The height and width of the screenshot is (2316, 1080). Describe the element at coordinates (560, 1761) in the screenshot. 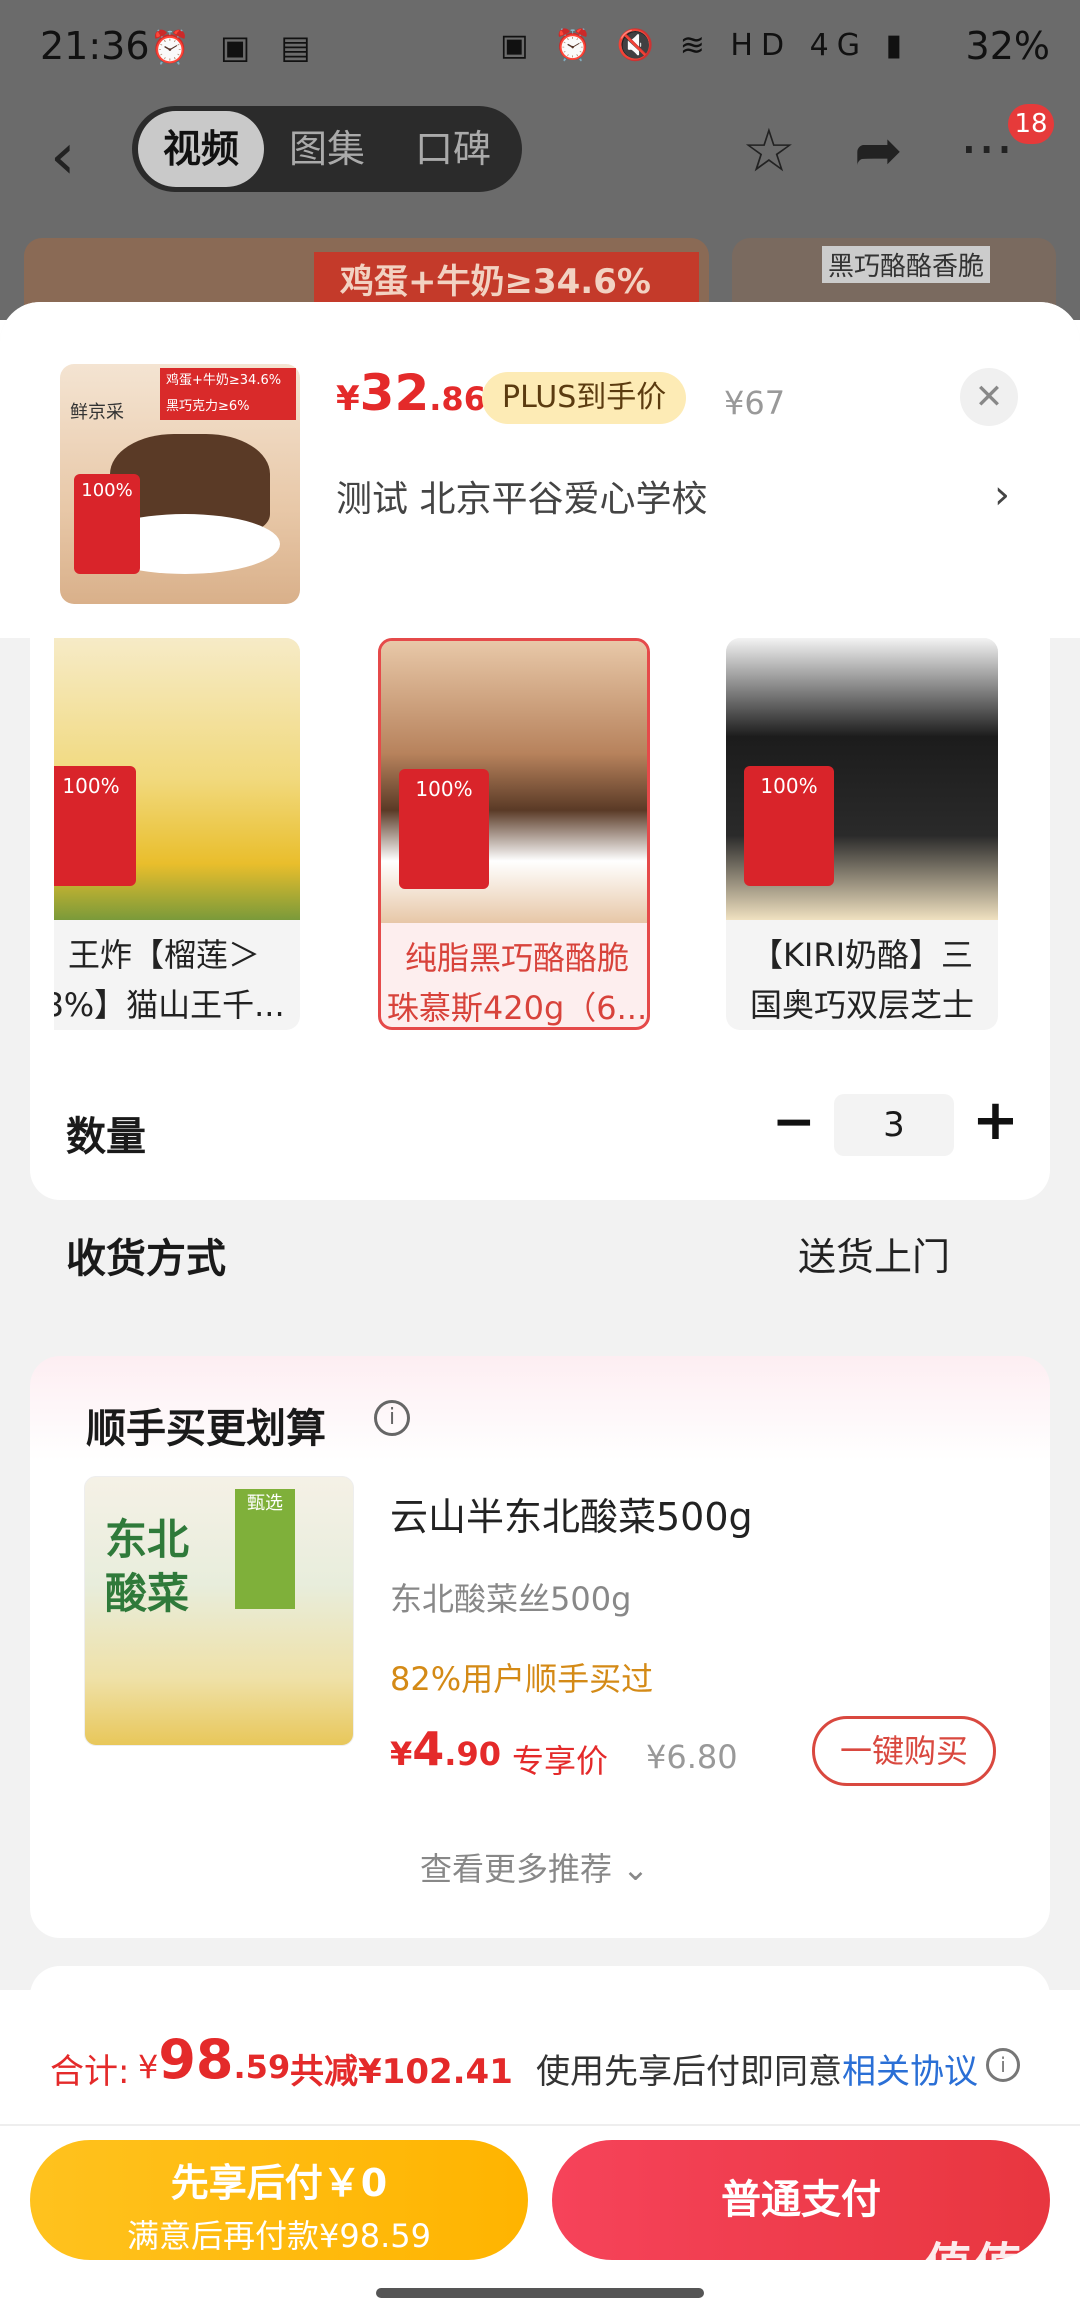

I see `recommend-price-label: 专享价` at that location.